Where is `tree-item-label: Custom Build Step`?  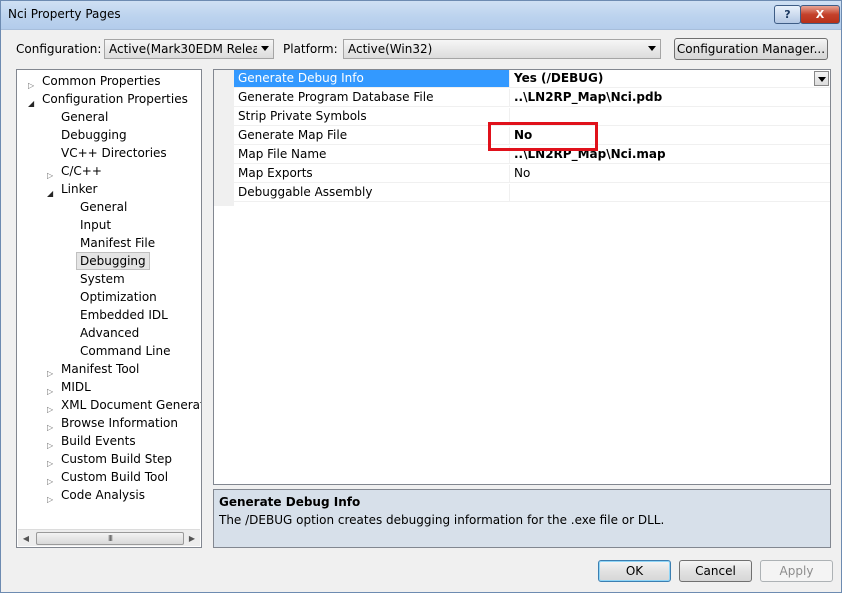 tree-item-label: Custom Build Step is located at coordinates (117, 459).